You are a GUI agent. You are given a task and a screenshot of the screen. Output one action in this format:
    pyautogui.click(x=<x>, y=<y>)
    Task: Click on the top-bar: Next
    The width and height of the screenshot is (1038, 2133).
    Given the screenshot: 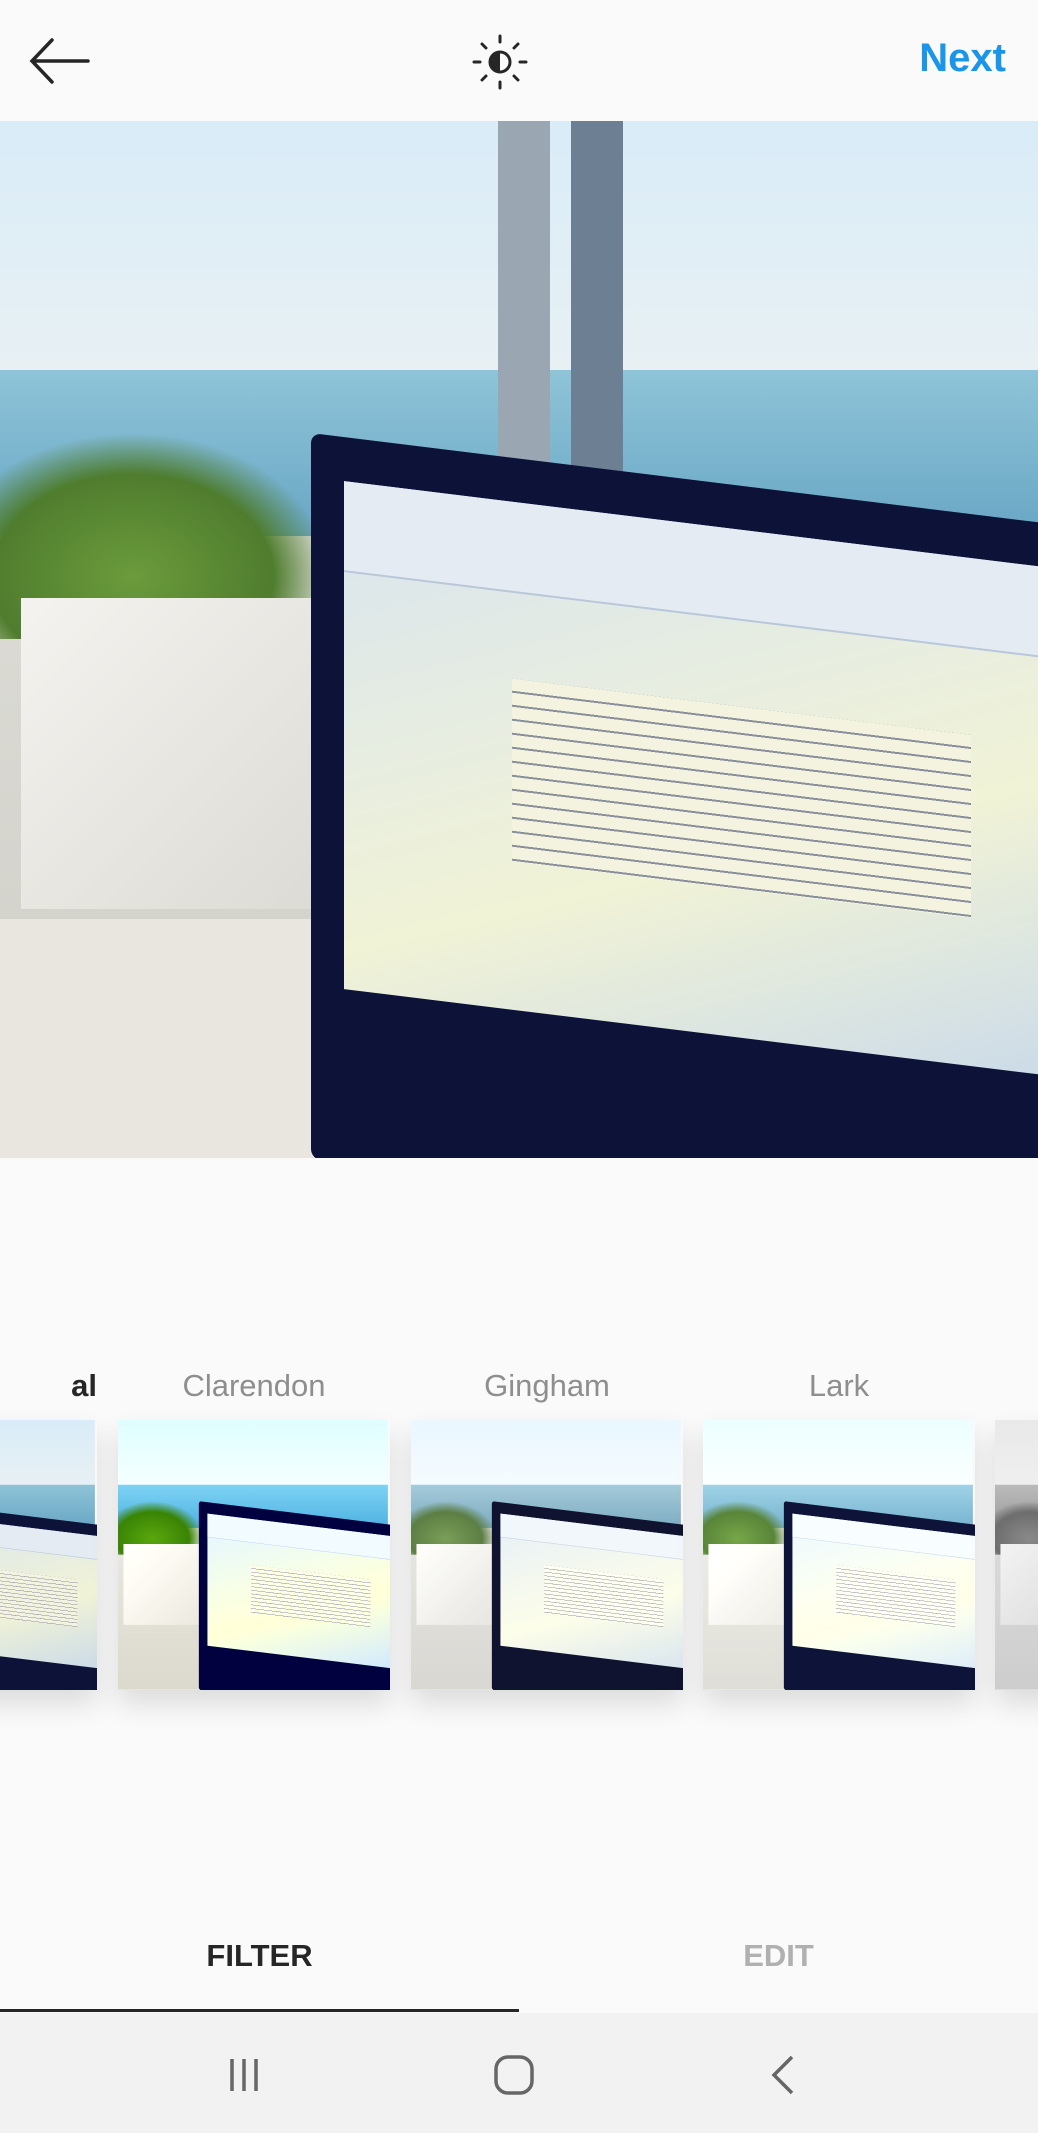 What is the action you would take?
    pyautogui.click(x=519, y=60)
    